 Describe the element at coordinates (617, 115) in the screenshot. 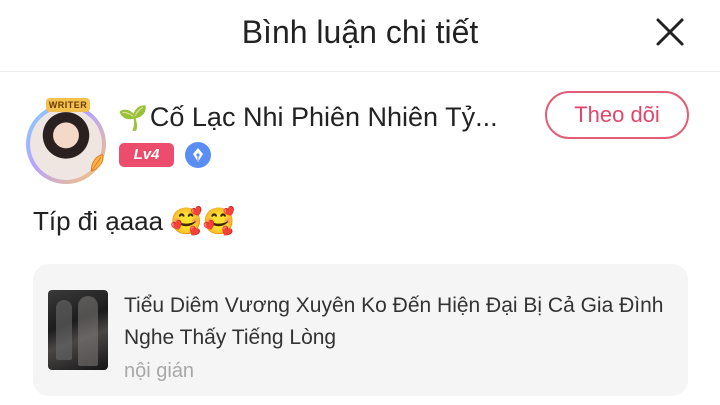

I see `follow-button: Theo dõi` at that location.